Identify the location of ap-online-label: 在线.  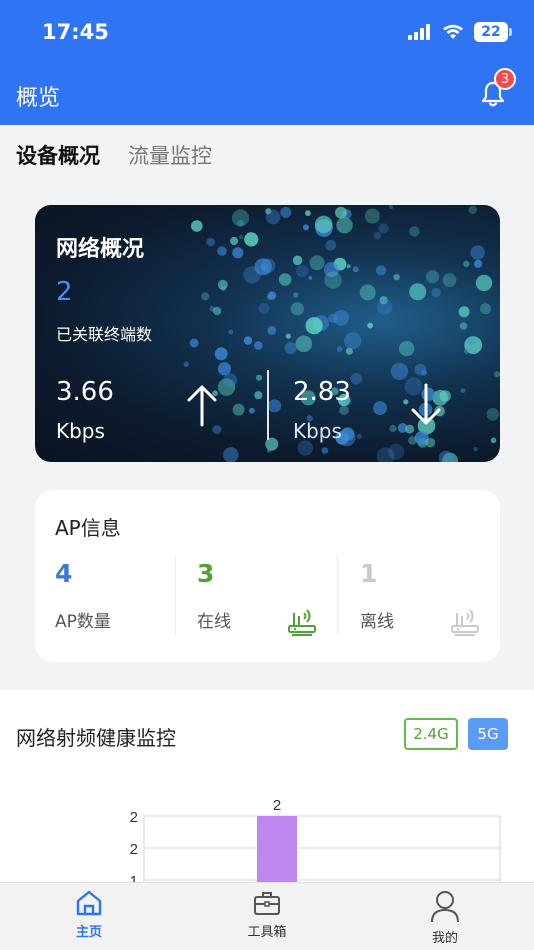
(214, 622).